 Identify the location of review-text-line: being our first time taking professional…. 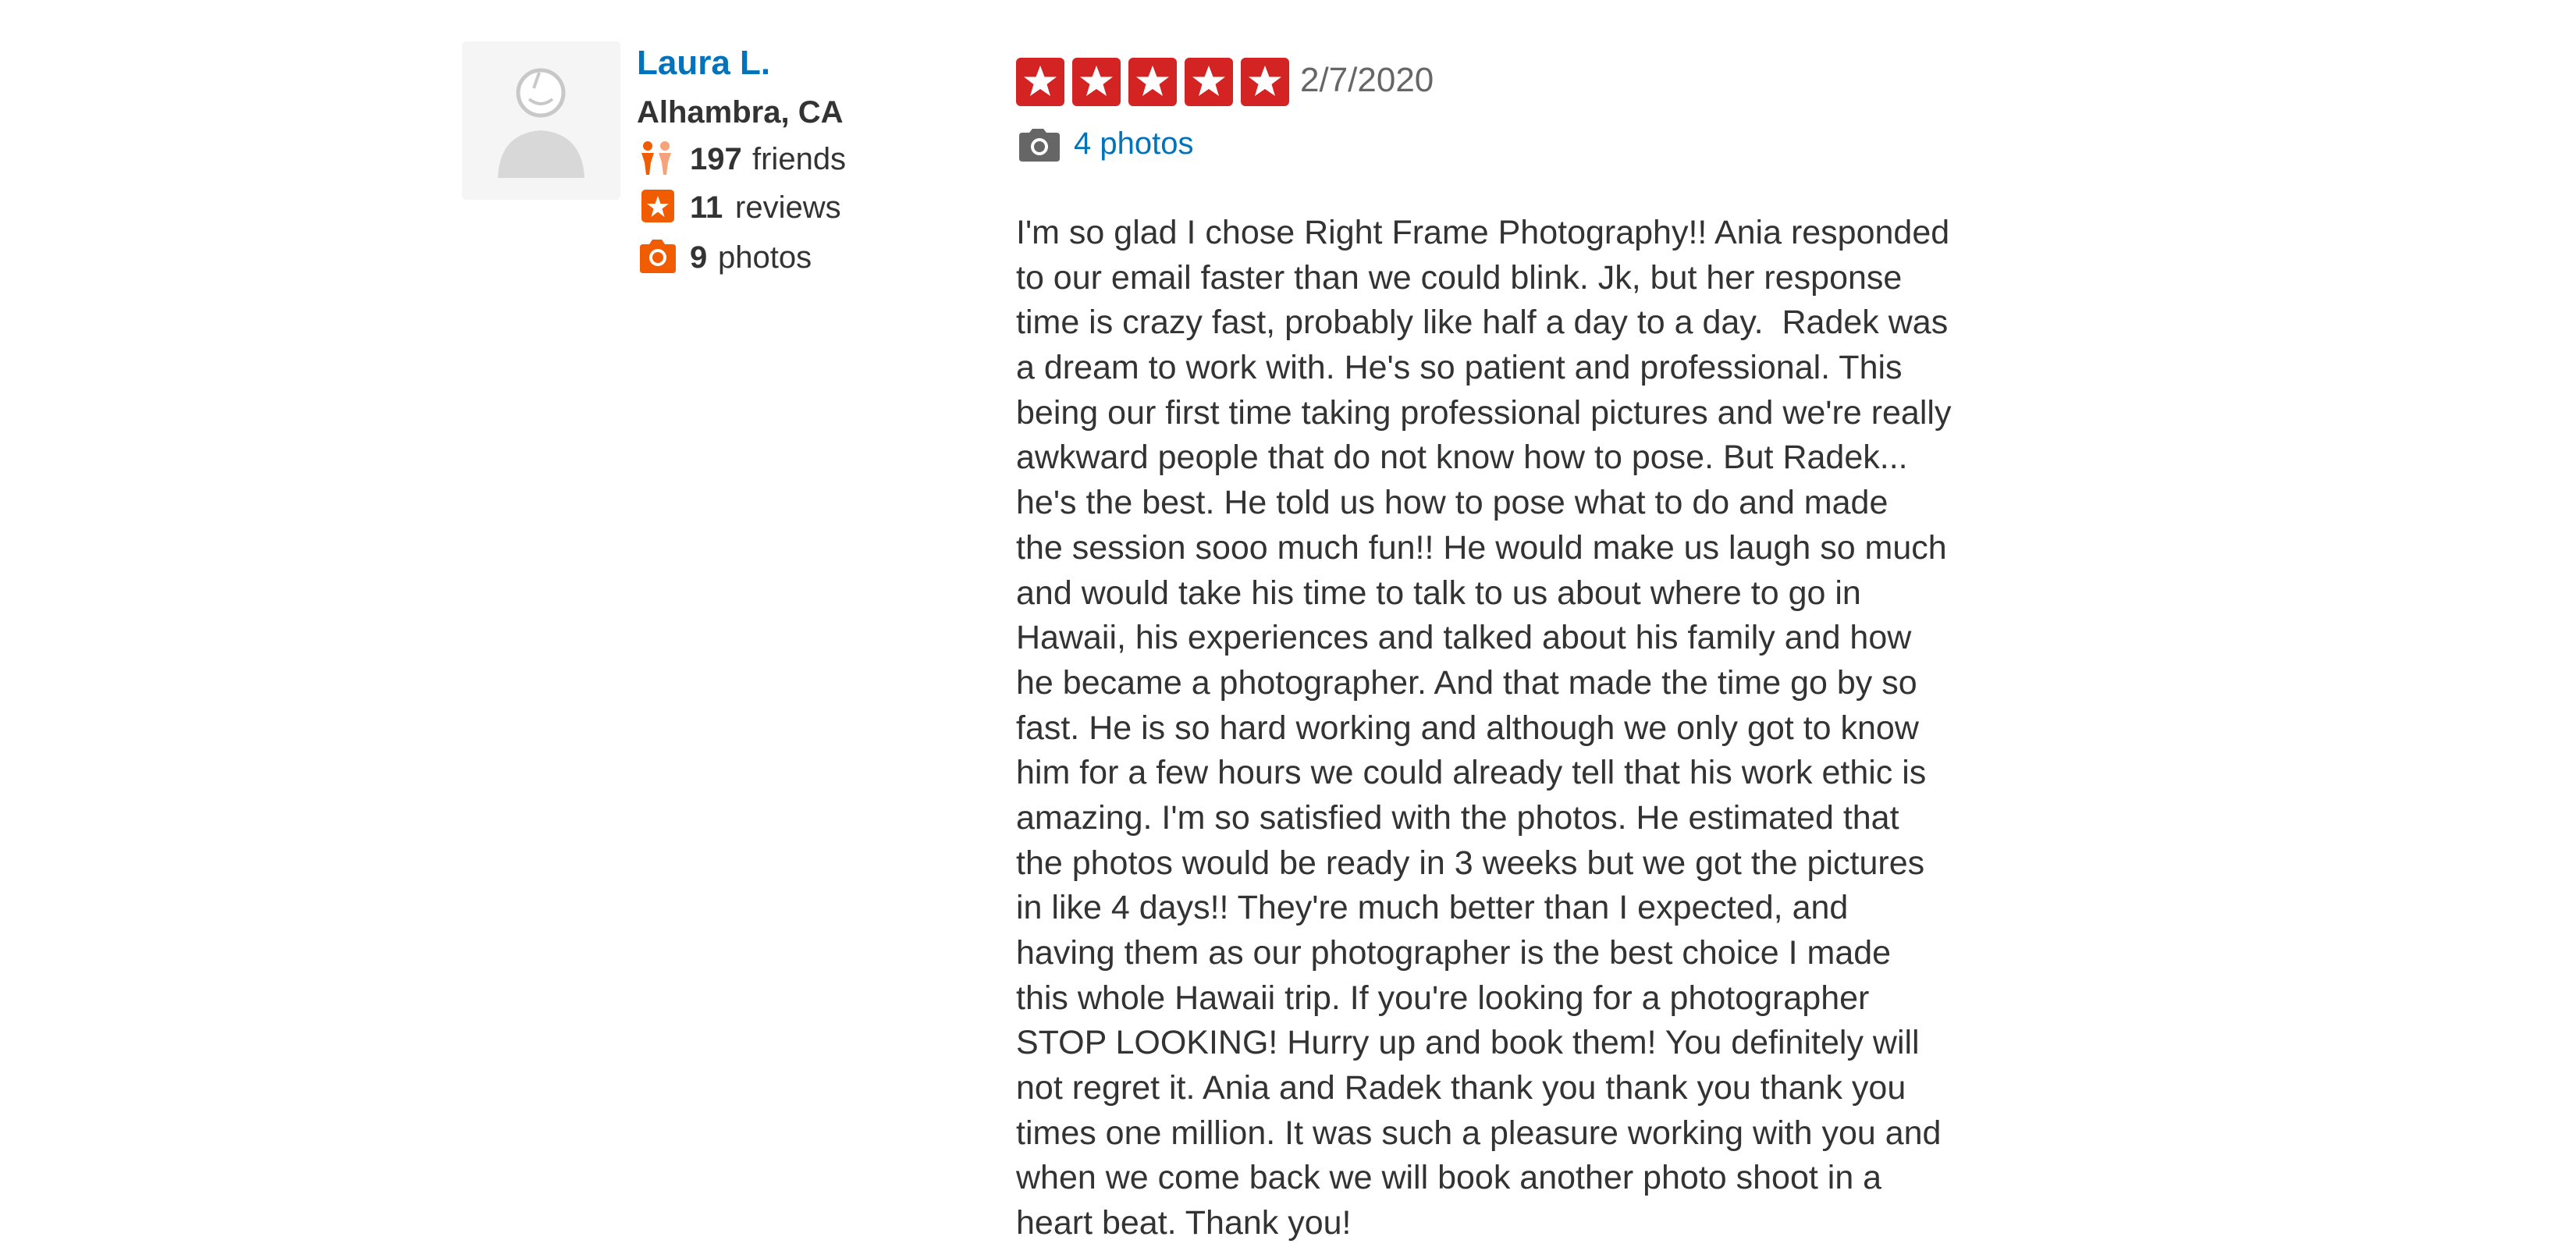
(1484, 412).